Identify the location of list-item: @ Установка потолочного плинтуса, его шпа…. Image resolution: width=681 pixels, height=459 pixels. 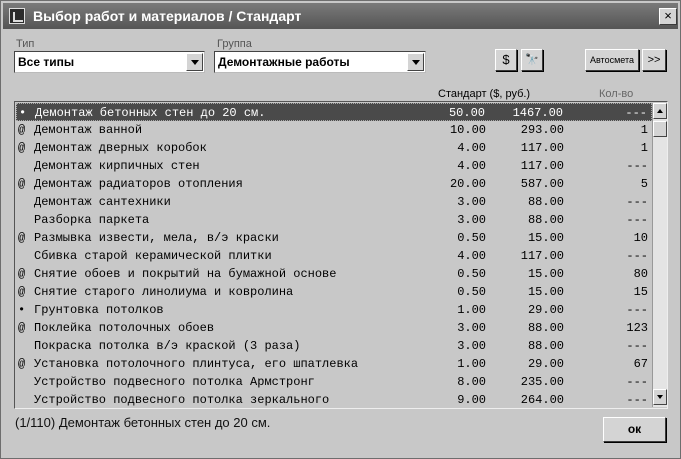
(334, 364).